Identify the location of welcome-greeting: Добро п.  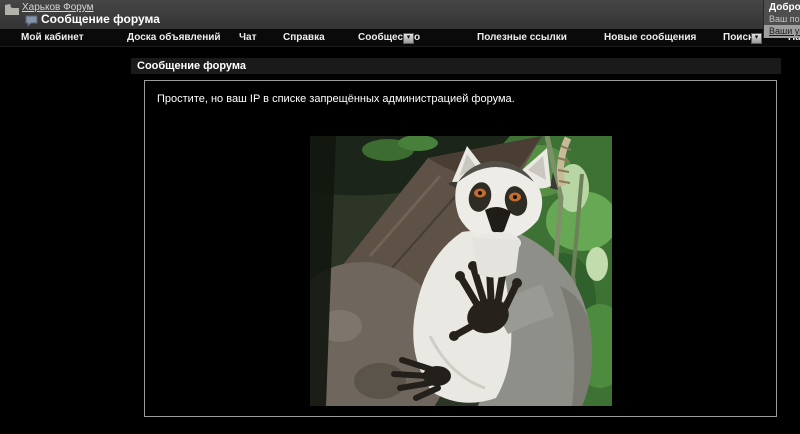
(784, 7).